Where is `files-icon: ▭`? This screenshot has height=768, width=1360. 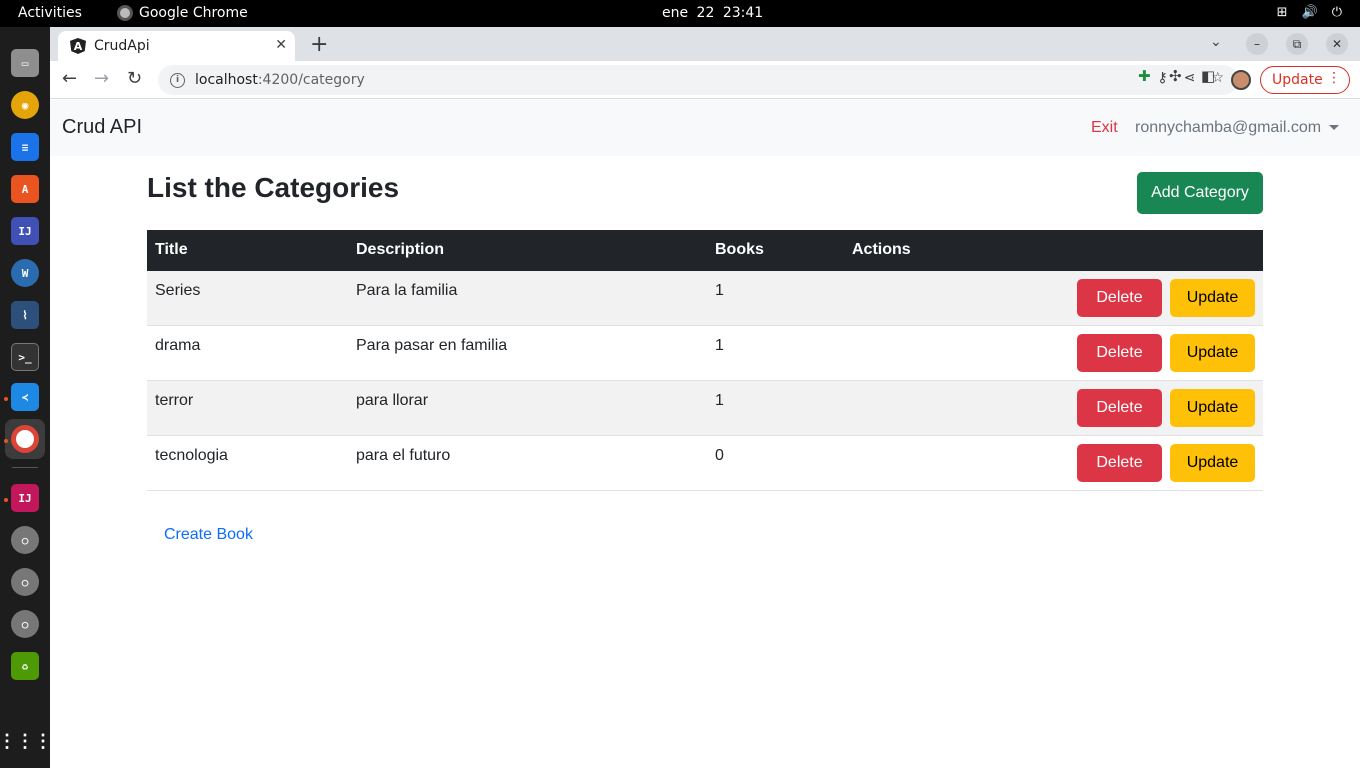 files-icon: ▭ is located at coordinates (25, 63).